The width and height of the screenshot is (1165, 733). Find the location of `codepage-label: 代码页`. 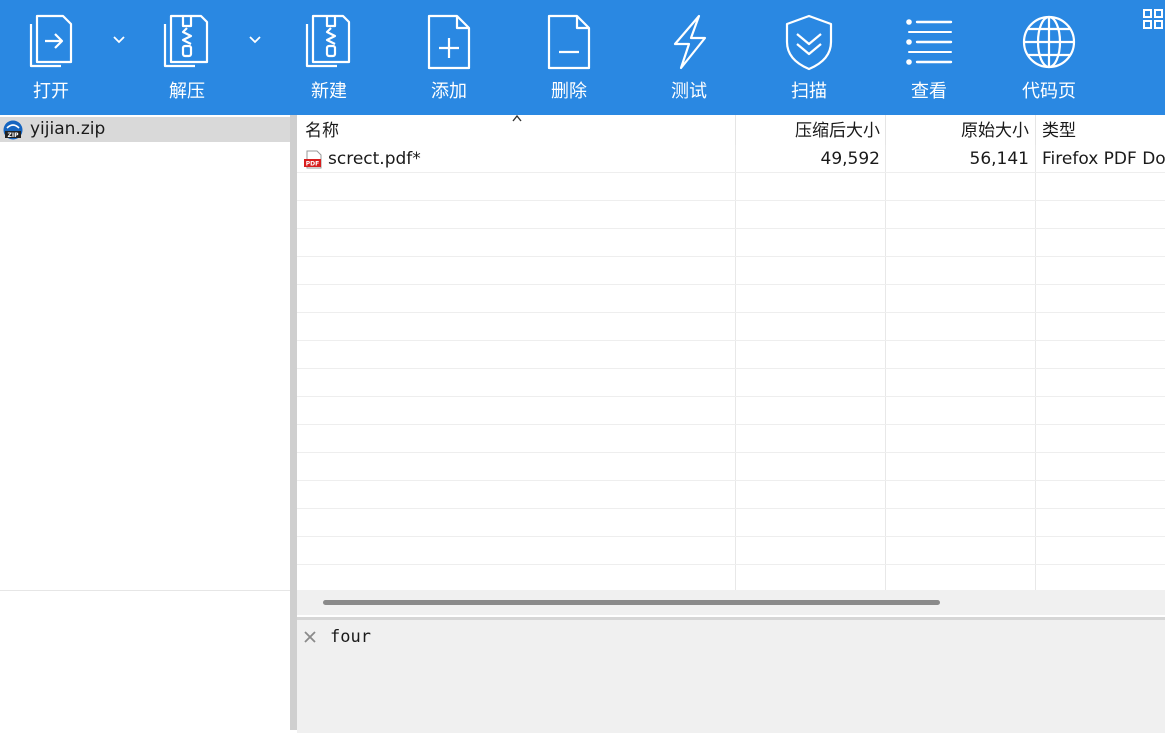

codepage-label: 代码页 is located at coordinates (1049, 91).